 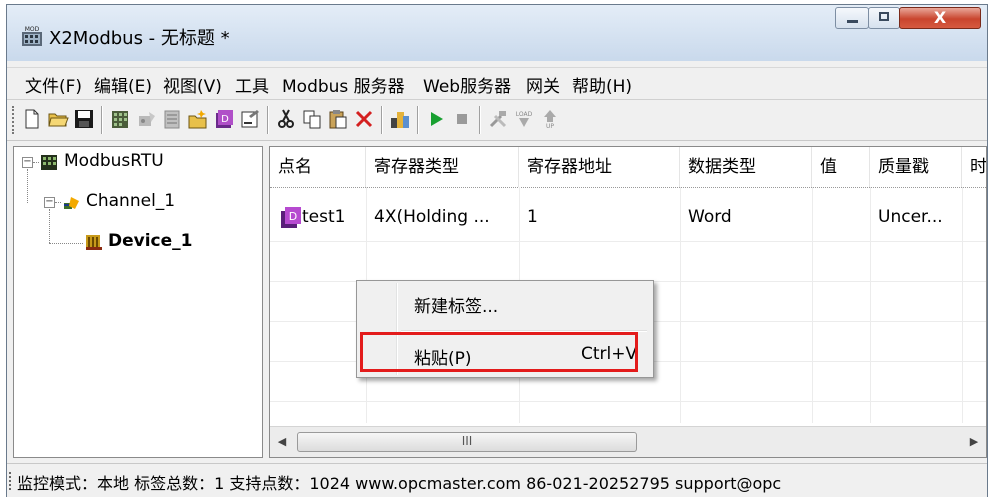 I want to click on paste-icon, so click(x=338, y=119).